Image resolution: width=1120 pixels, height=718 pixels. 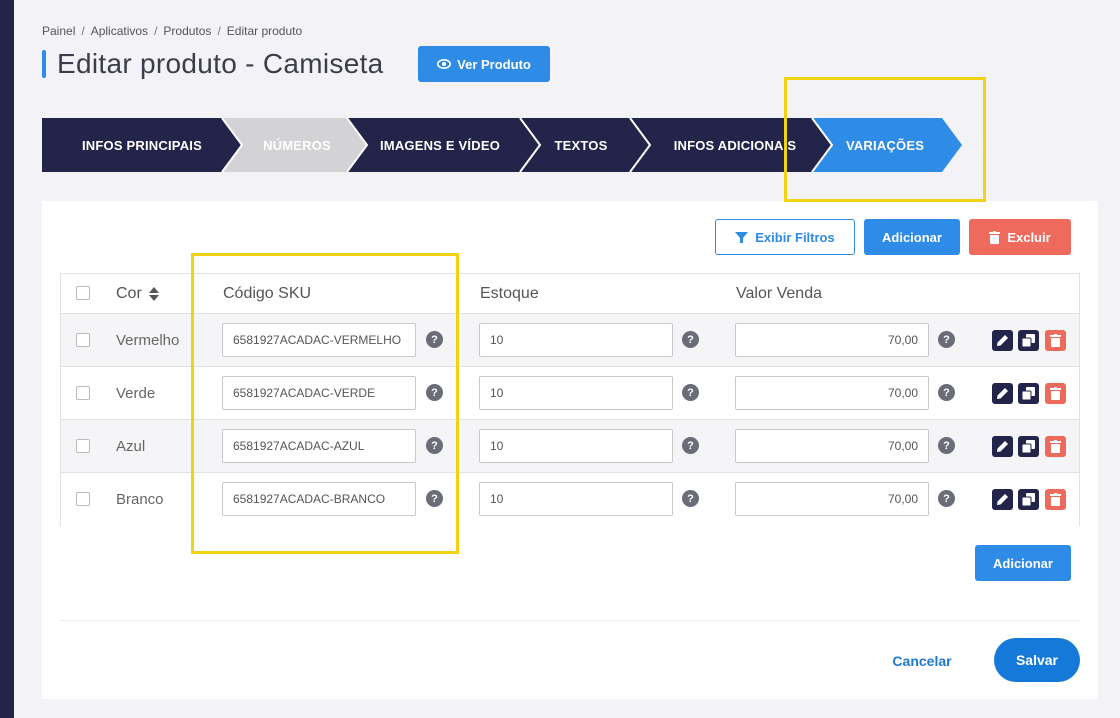 What do you see at coordinates (187, 31) in the screenshot?
I see `breadcrumb-item-produtos: Produtos` at bounding box center [187, 31].